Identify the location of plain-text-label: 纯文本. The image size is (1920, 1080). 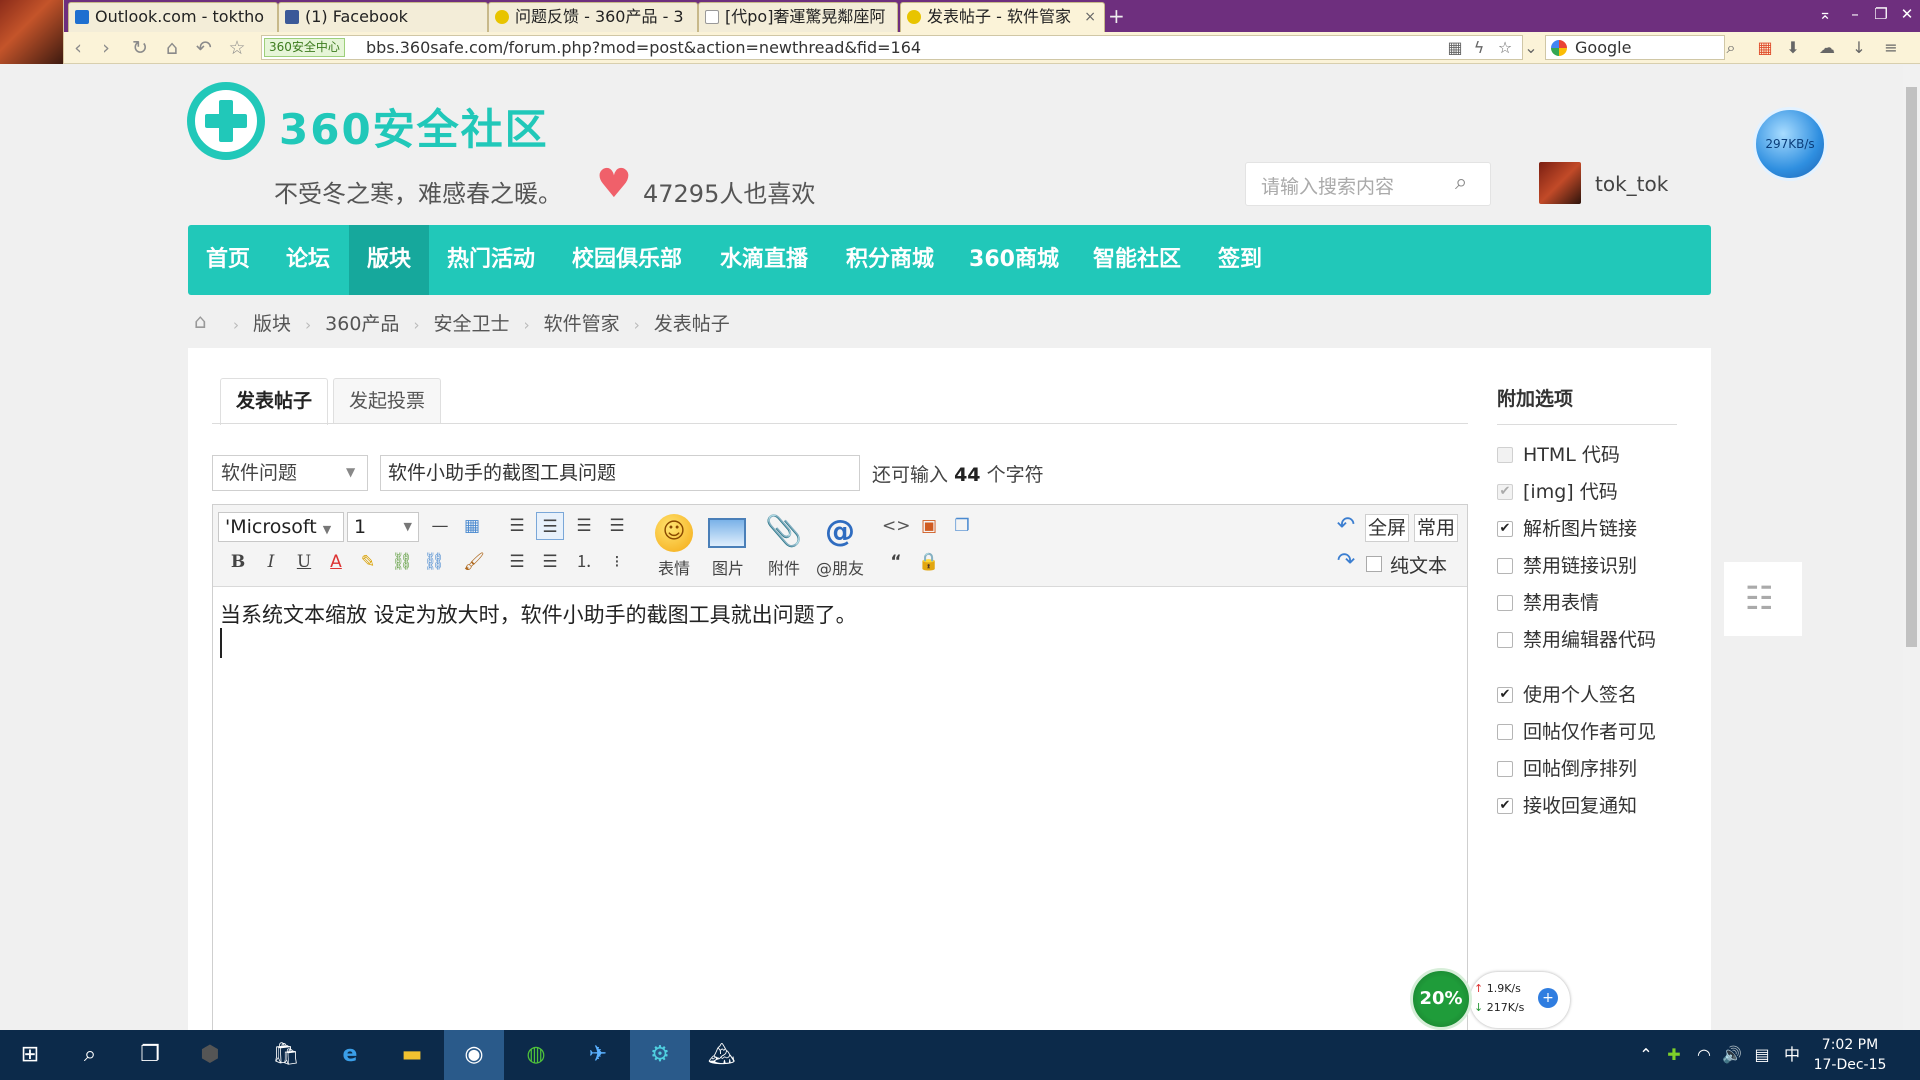
(1418, 564).